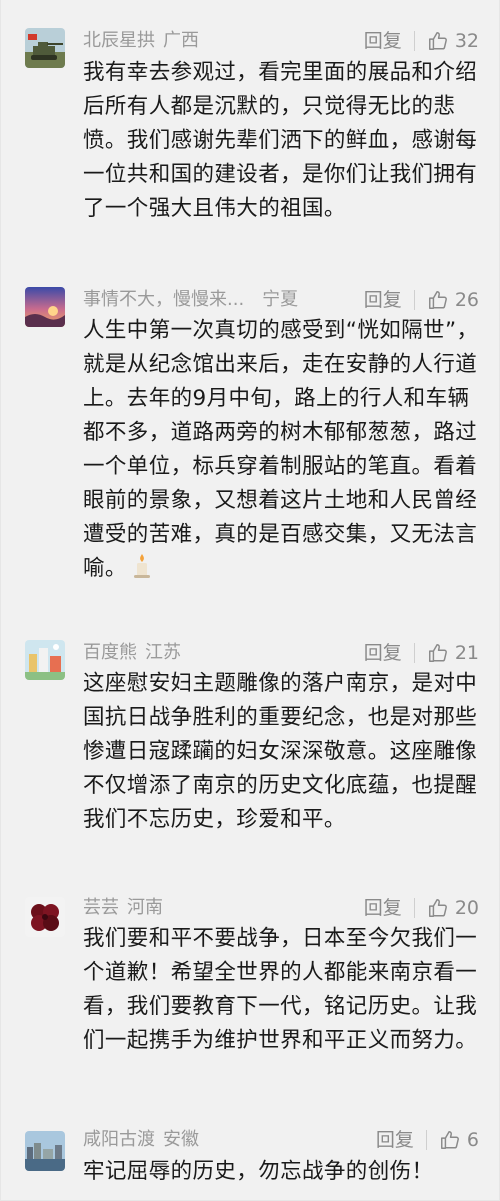 This screenshot has width=500, height=1201. I want to click on comment-meta: 百度熊 江苏, so click(132, 653).